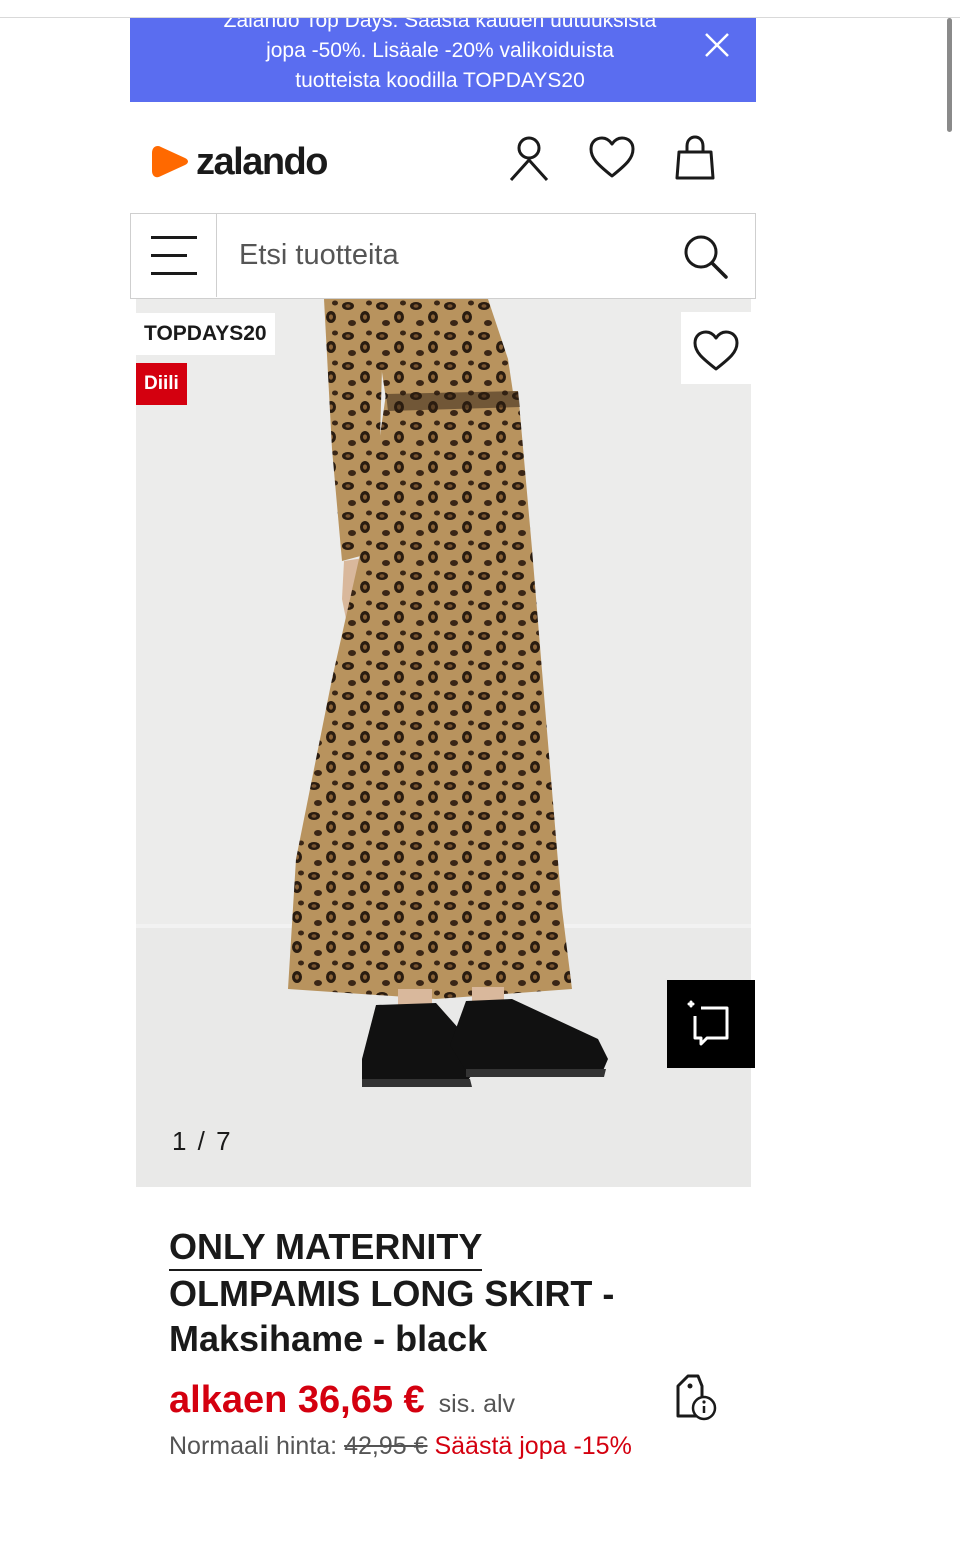 The height and width of the screenshot is (1548, 960). Describe the element at coordinates (706, 257) in the screenshot. I see `search-icon` at that location.